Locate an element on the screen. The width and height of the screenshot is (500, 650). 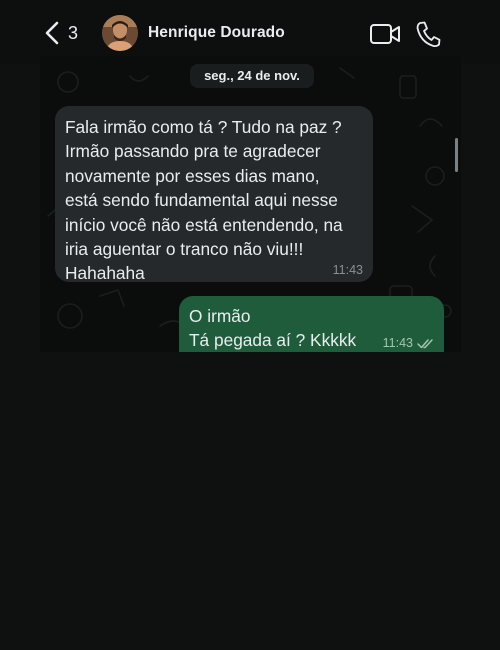
back-button: 3 is located at coordinates (61, 33).